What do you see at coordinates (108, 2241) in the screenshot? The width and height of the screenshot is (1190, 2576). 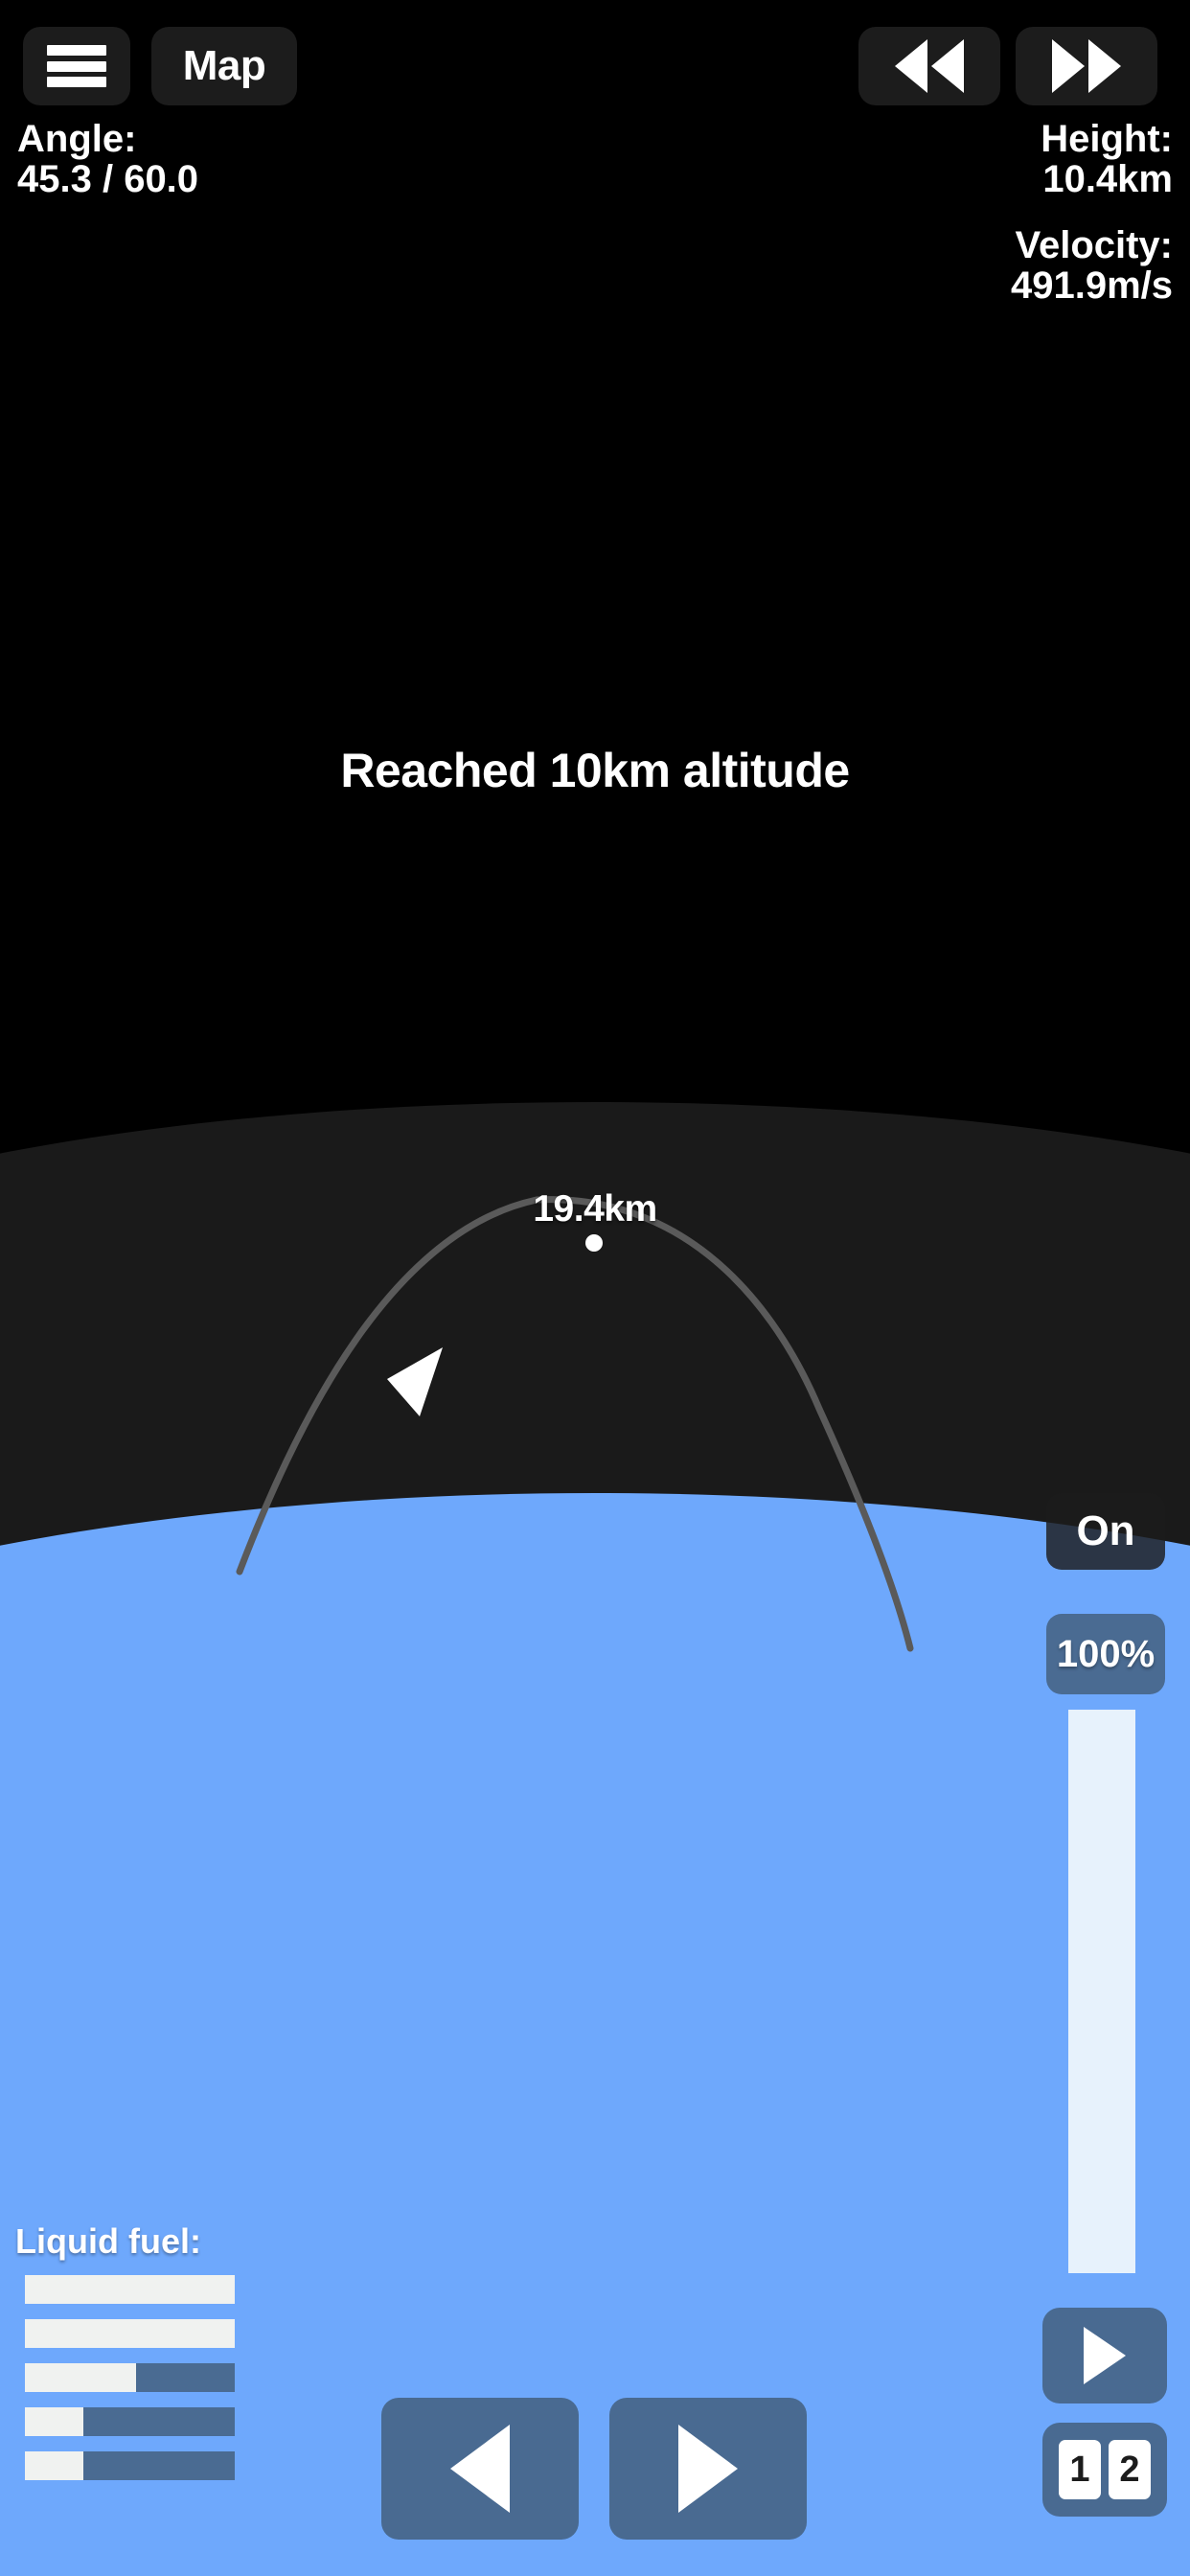 I see `fuel-panel-title: Liquid fuel:` at bounding box center [108, 2241].